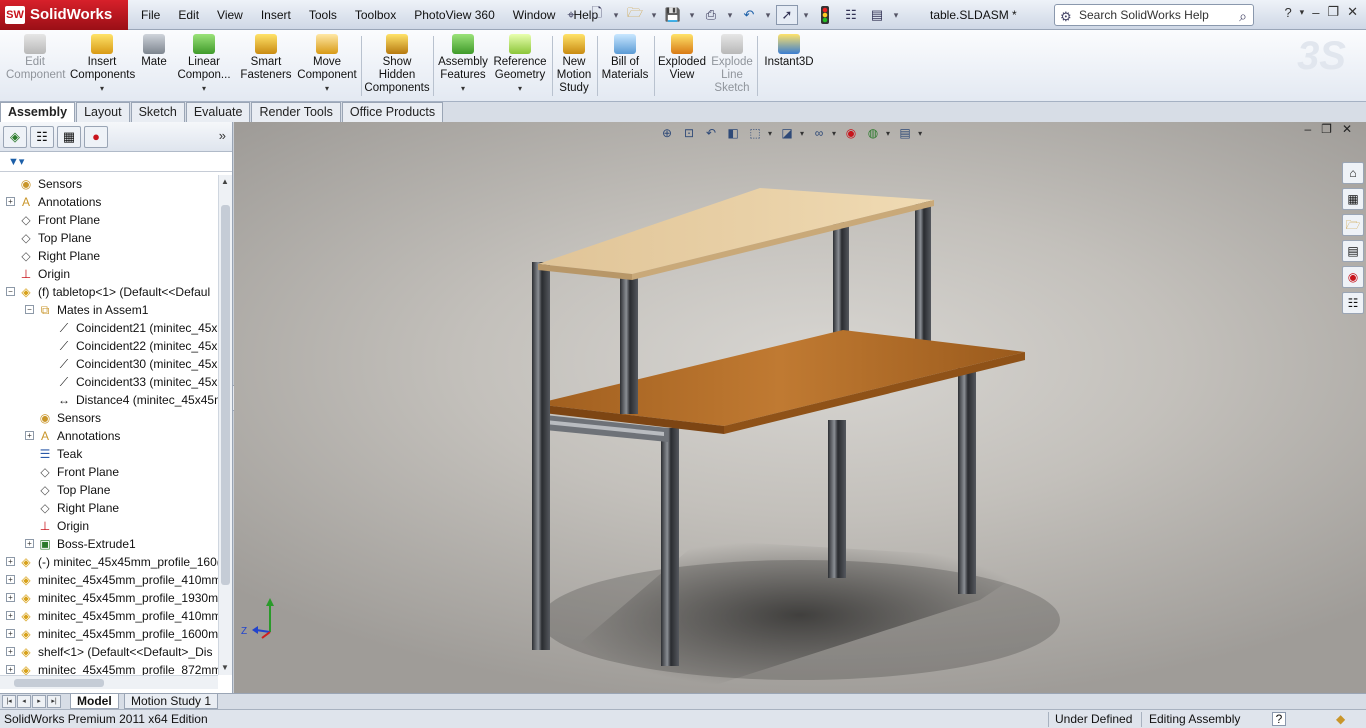 The width and height of the screenshot is (1366, 728). I want to click on instant3d-button: Instant3D, so click(789, 51).